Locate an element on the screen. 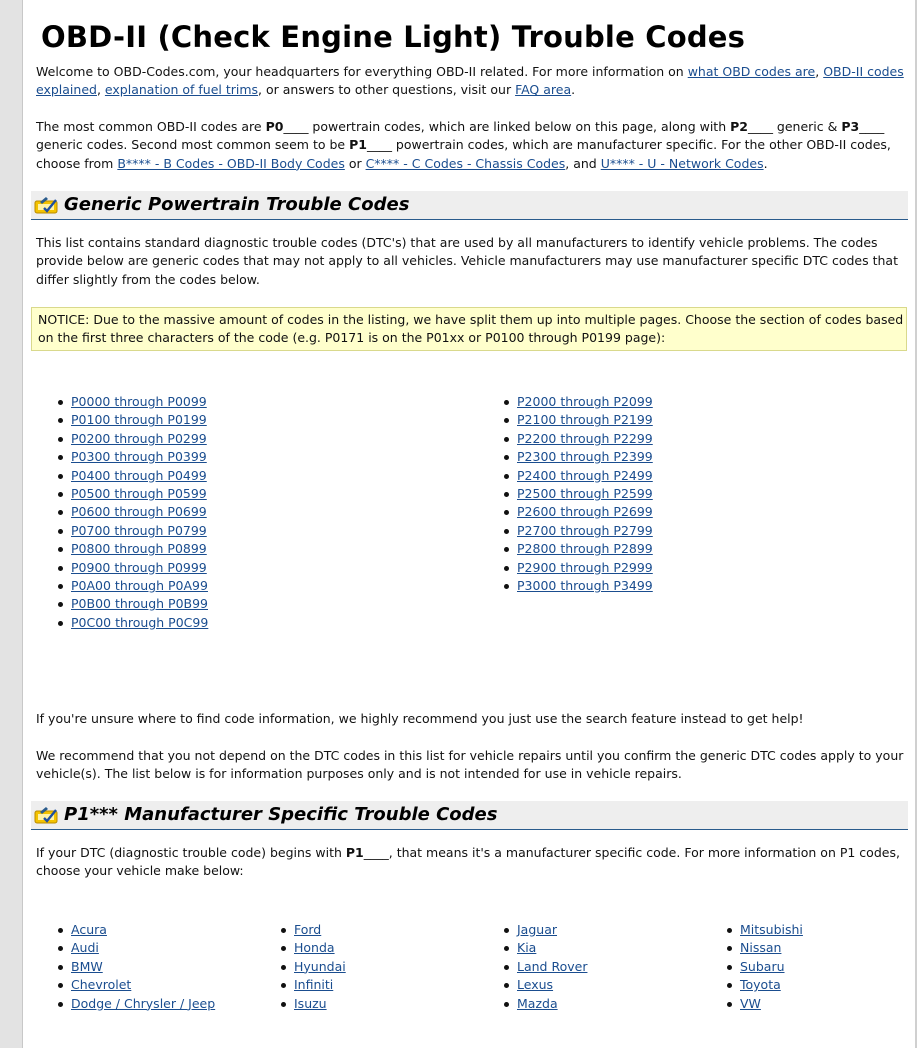 This screenshot has height=1048, width=917. vehicle-make-link: Audi is located at coordinates (85, 947).